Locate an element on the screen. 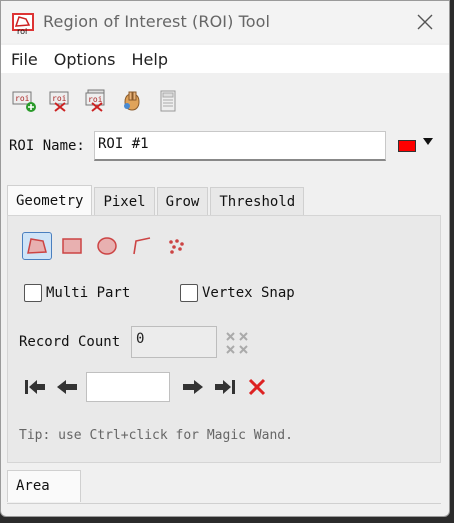 The image size is (454, 523). ellipse-tool-button is located at coordinates (107, 246).